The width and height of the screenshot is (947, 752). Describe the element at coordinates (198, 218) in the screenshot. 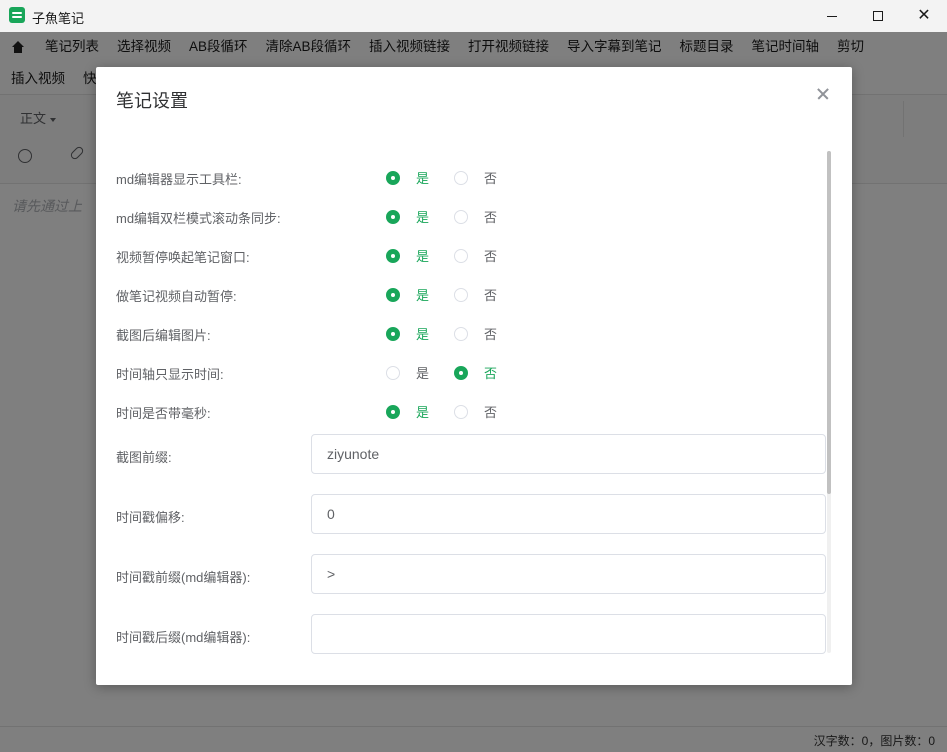

I see `setting-label: md编辑双栏模式滚动条同步:` at that location.